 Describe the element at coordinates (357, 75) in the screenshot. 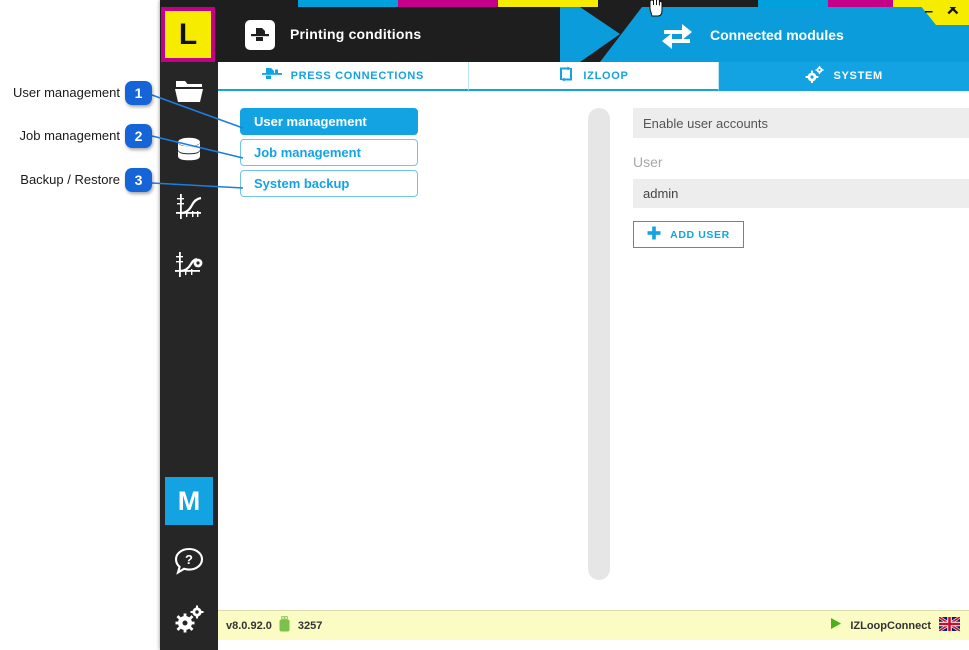

I see `tab-label: PRESS CONNECTIONS` at that location.